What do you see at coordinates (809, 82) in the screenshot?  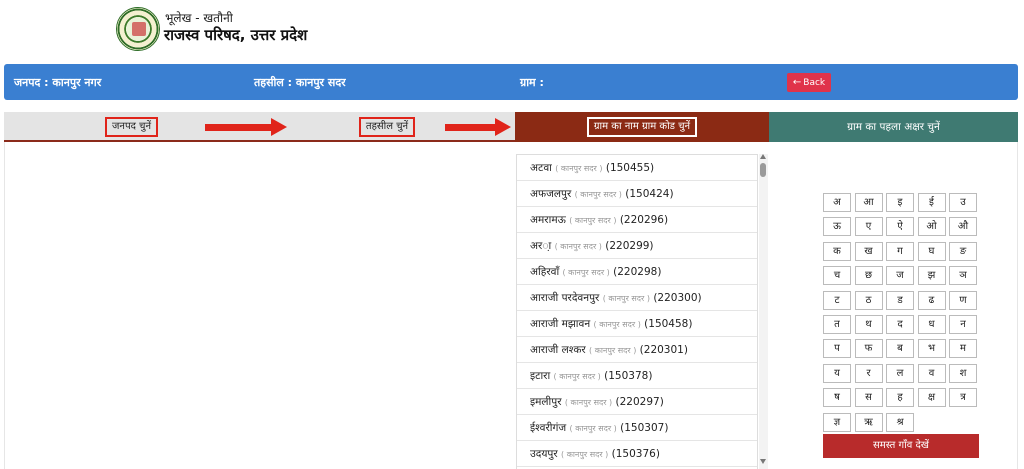 I see `back-button: ← Back` at bounding box center [809, 82].